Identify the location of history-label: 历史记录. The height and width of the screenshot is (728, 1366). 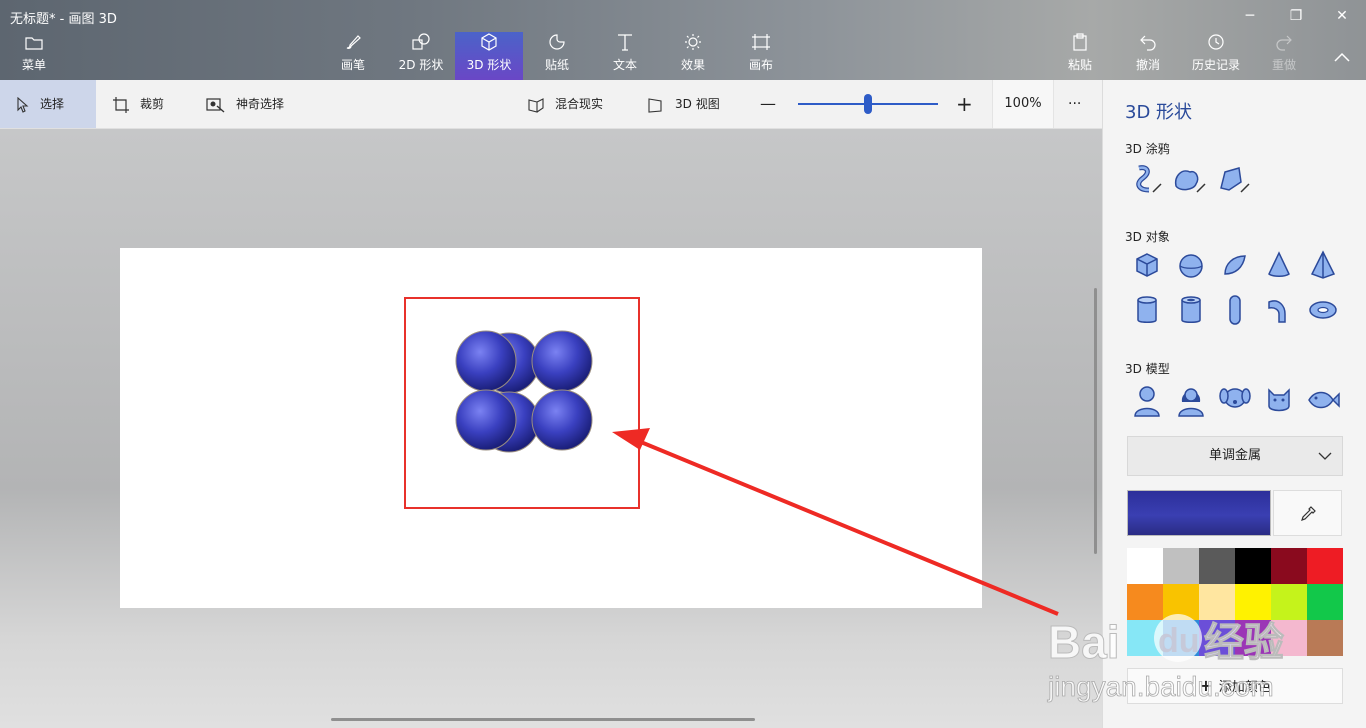
(1215, 65).